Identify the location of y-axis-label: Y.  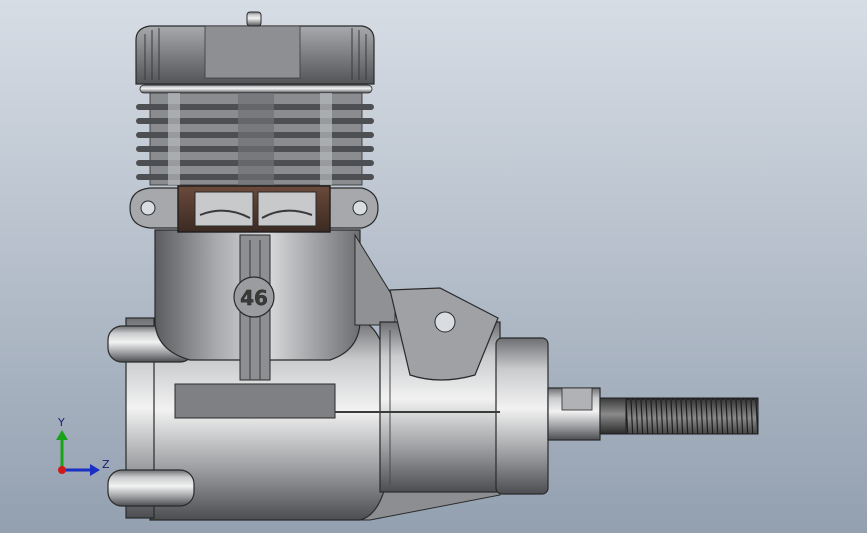
(61, 422).